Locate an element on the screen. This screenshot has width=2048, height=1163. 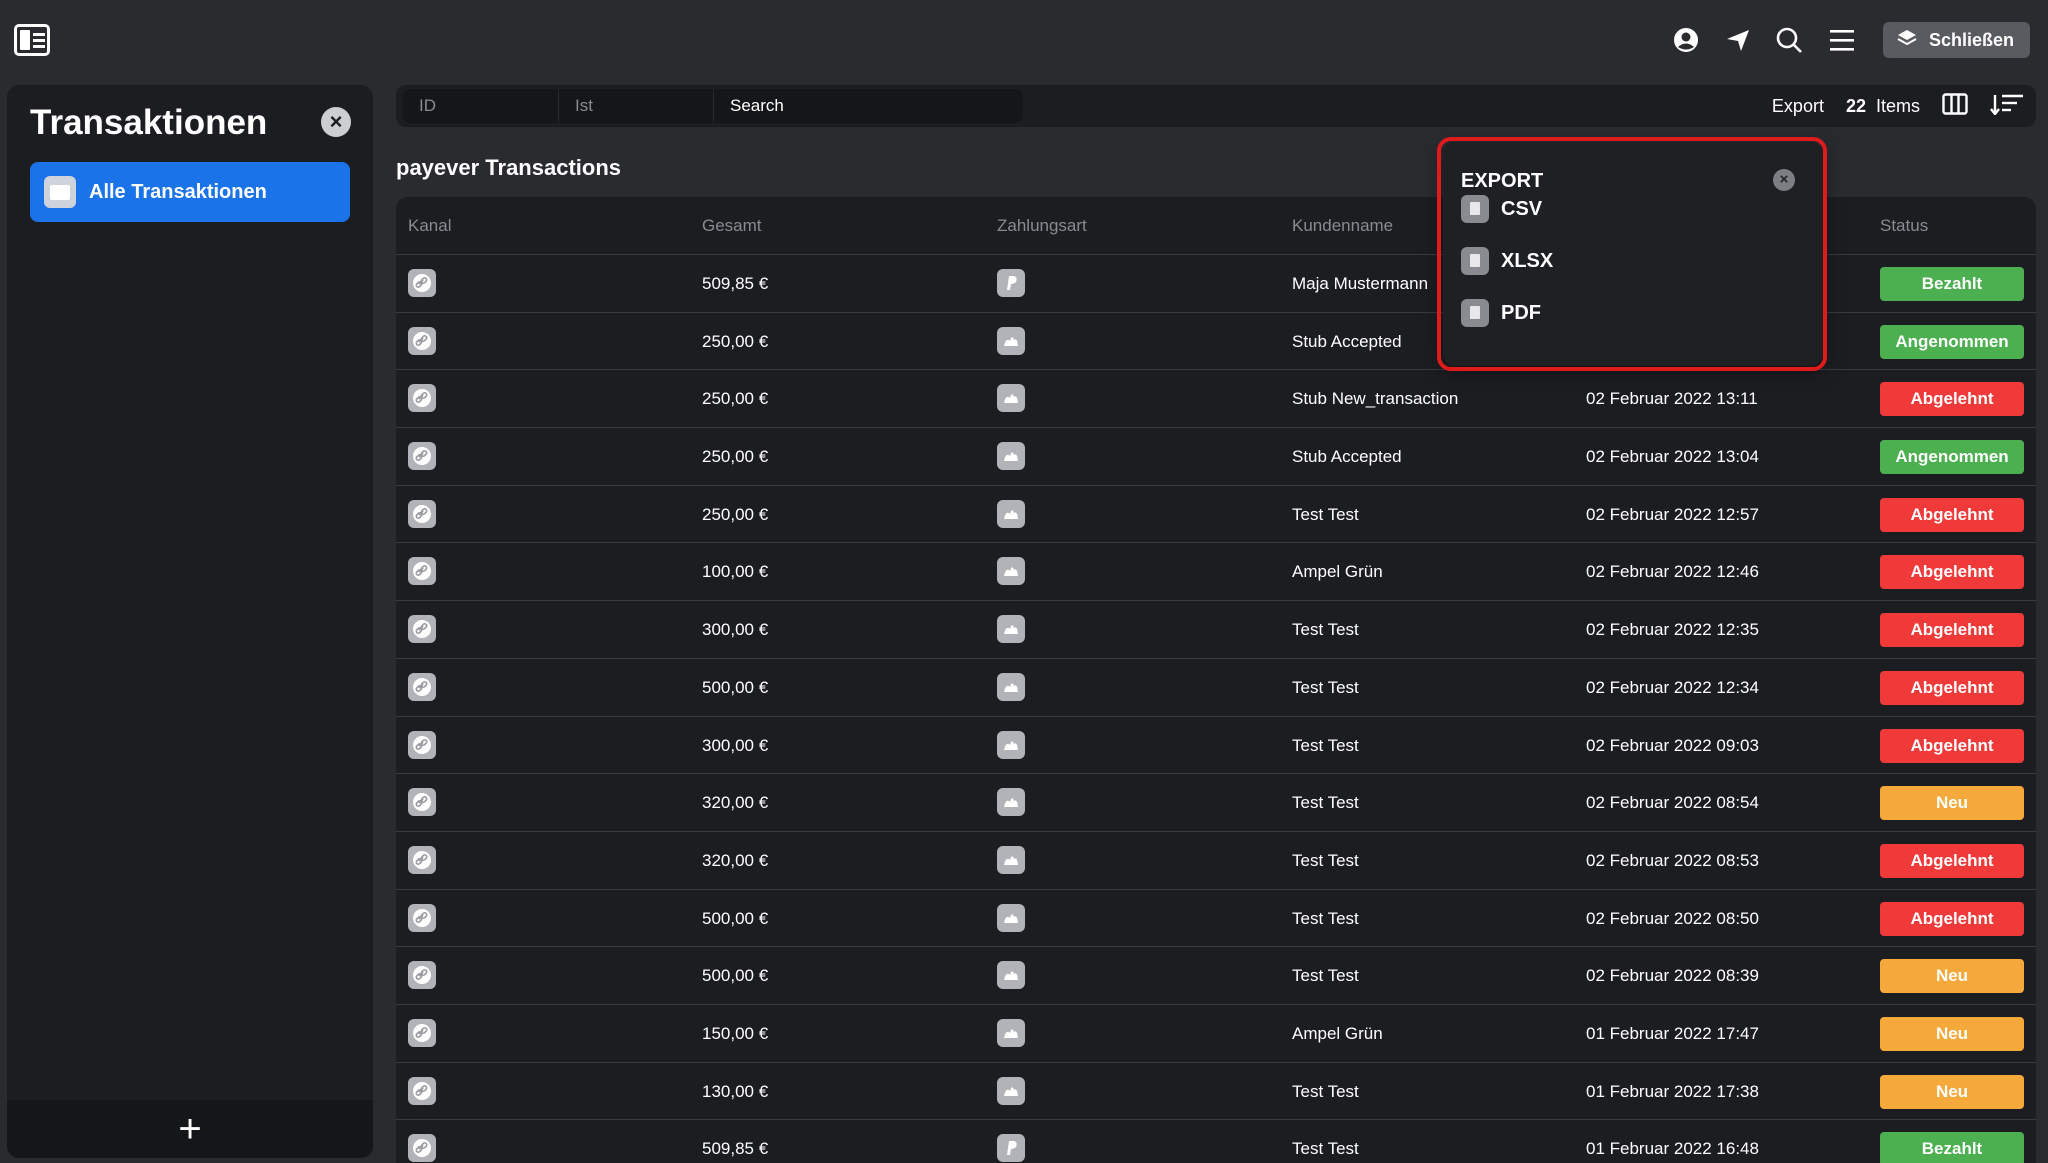
date-cell: 02 Februar 2022 13:11 is located at coordinates (1672, 399).